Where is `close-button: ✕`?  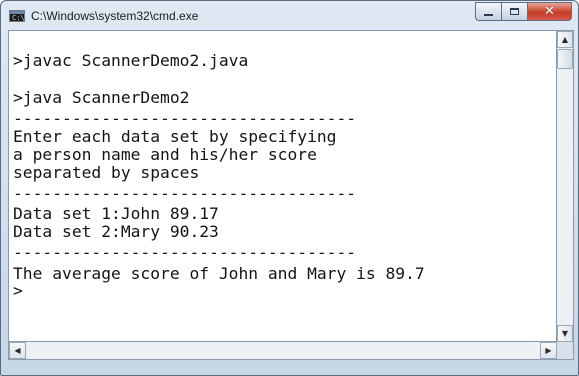
close-button: ✕ is located at coordinates (550, 11).